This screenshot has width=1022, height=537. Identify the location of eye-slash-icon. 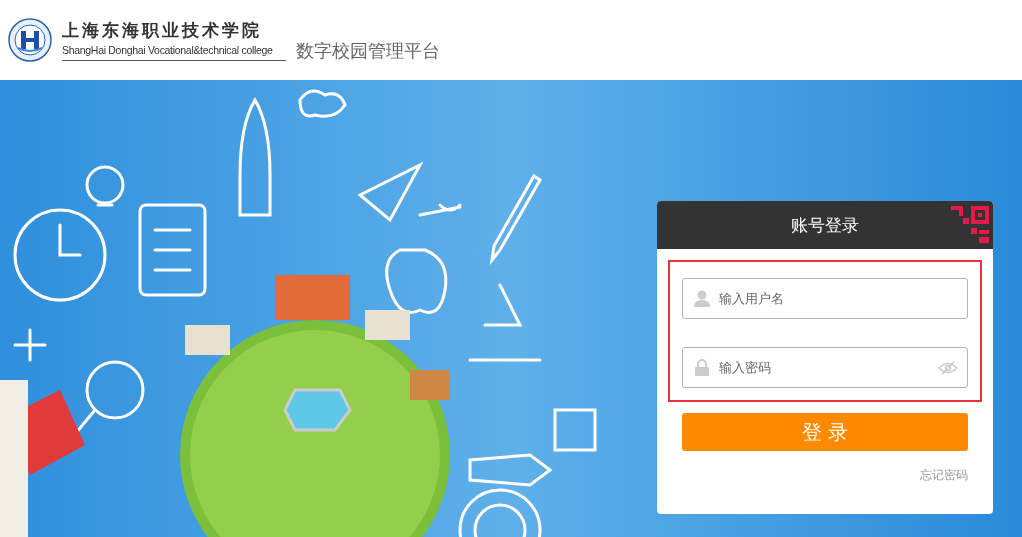
(948, 368).